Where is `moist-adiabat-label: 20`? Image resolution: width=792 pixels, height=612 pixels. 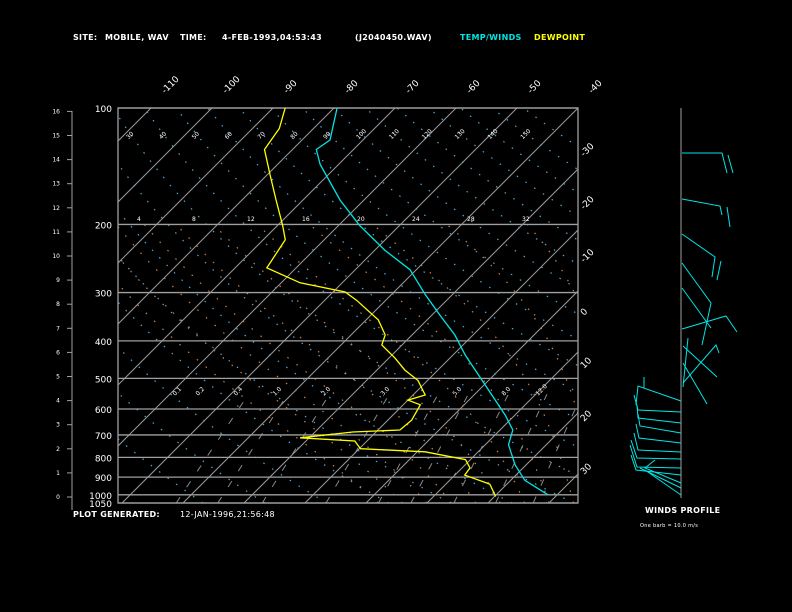 moist-adiabat-label: 20 is located at coordinates (361, 219).